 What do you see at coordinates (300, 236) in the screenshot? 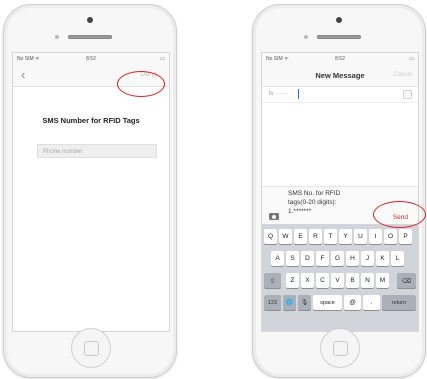
I see `key-e: E` at bounding box center [300, 236].